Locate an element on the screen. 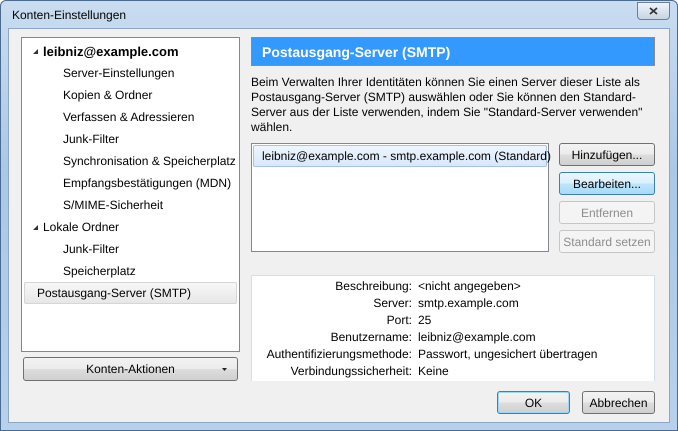 The width and height of the screenshot is (678, 431). detail-label: Benutzername: is located at coordinates (371, 337).